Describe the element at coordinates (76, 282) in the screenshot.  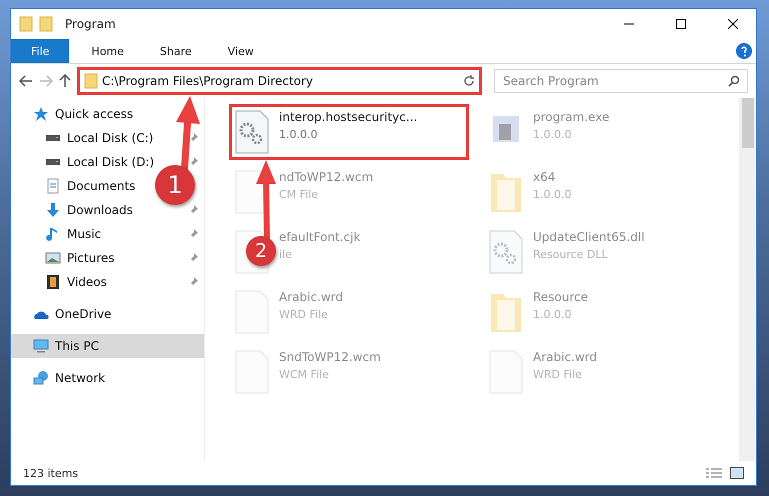
I see `sidebar-item: Videos` at that location.